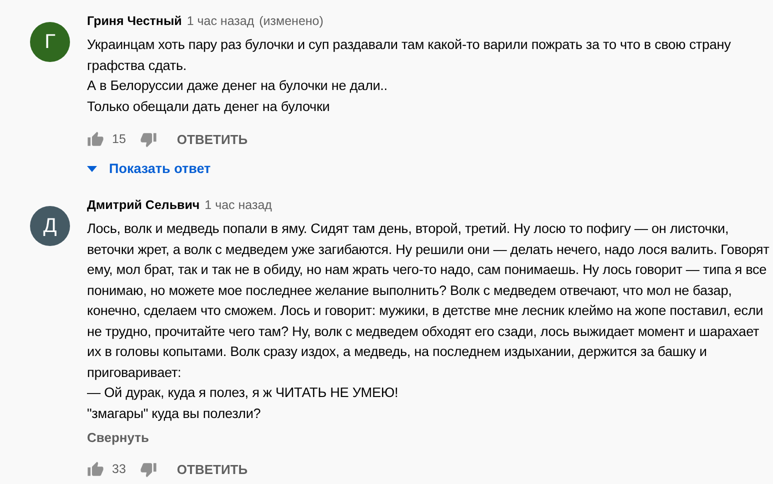  What do you see at coordinates (209, 107) in the screenshot?
I see `comment-text: Только обещали дать денег на булочки` at bounding box center [209, 107].